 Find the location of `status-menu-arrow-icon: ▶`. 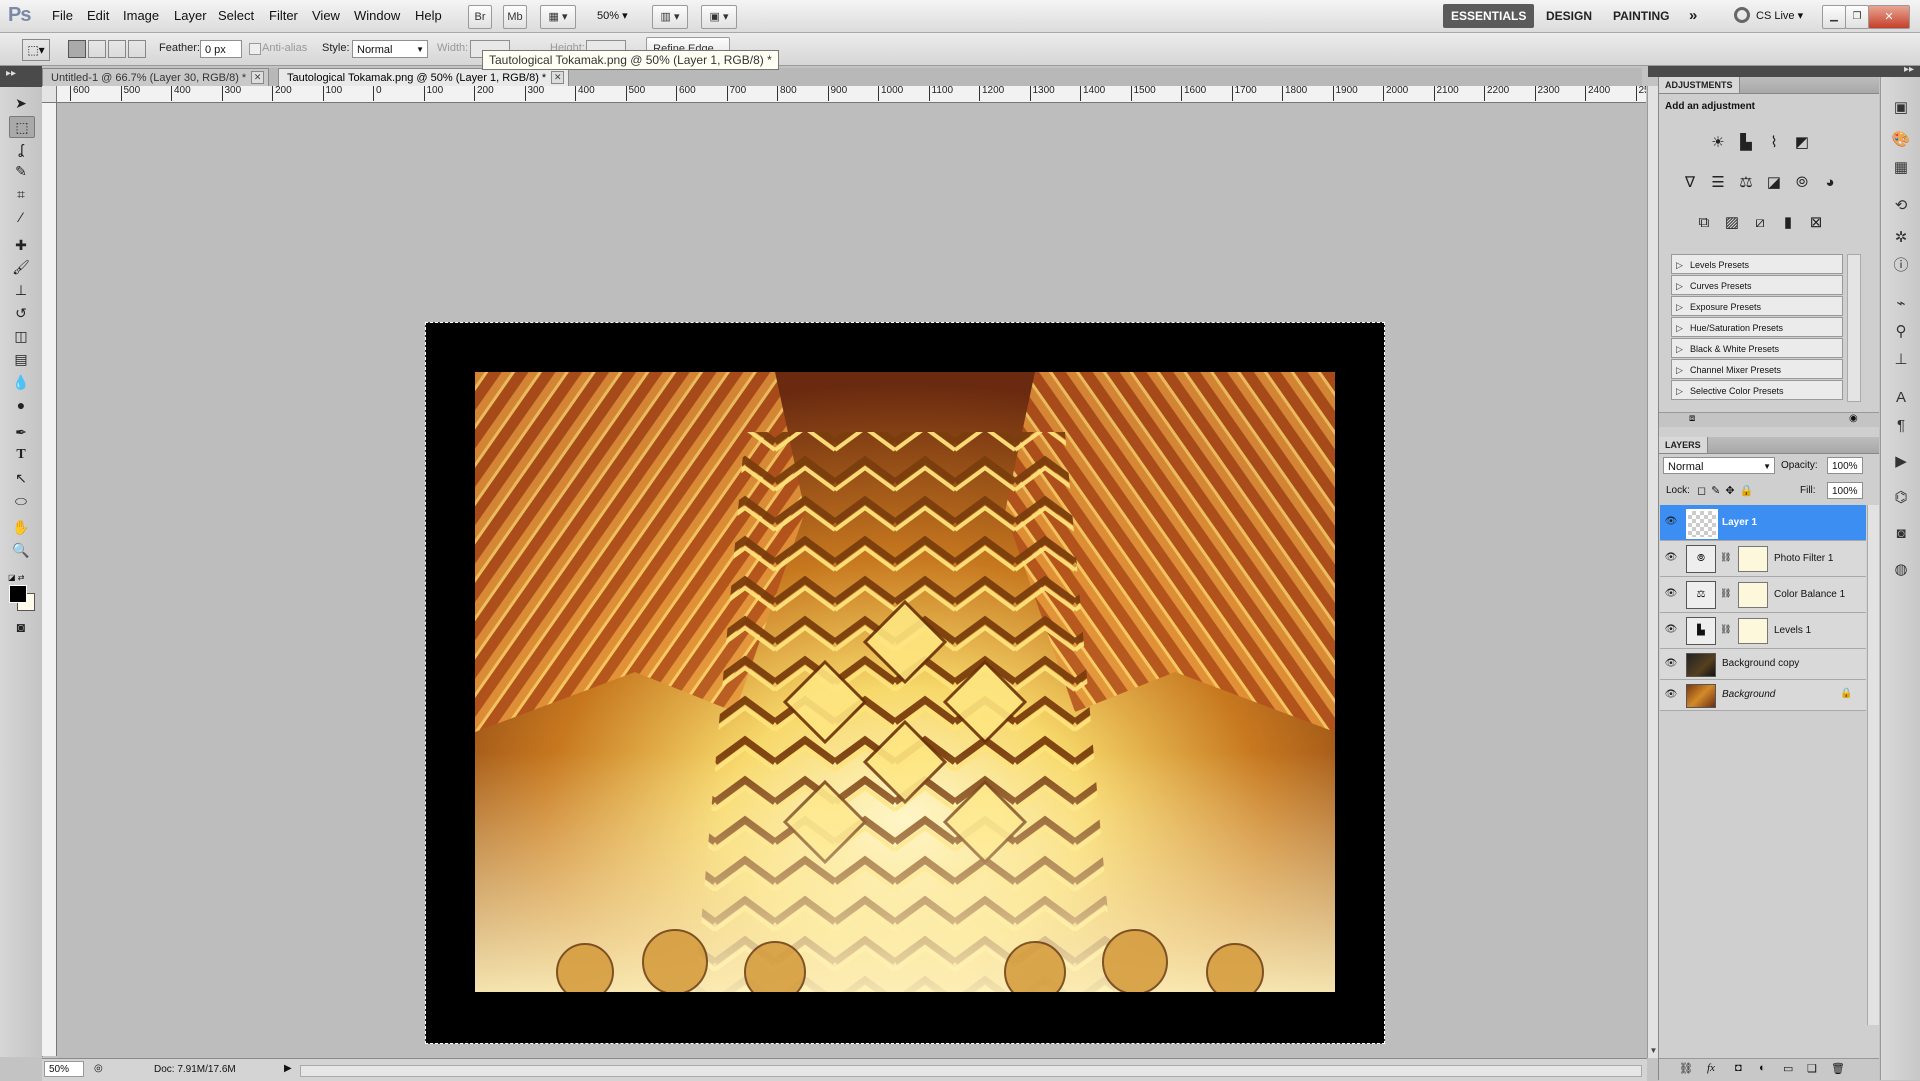

status-menu-arrow-icon: ▶ is located at coordinates (288, 1068).